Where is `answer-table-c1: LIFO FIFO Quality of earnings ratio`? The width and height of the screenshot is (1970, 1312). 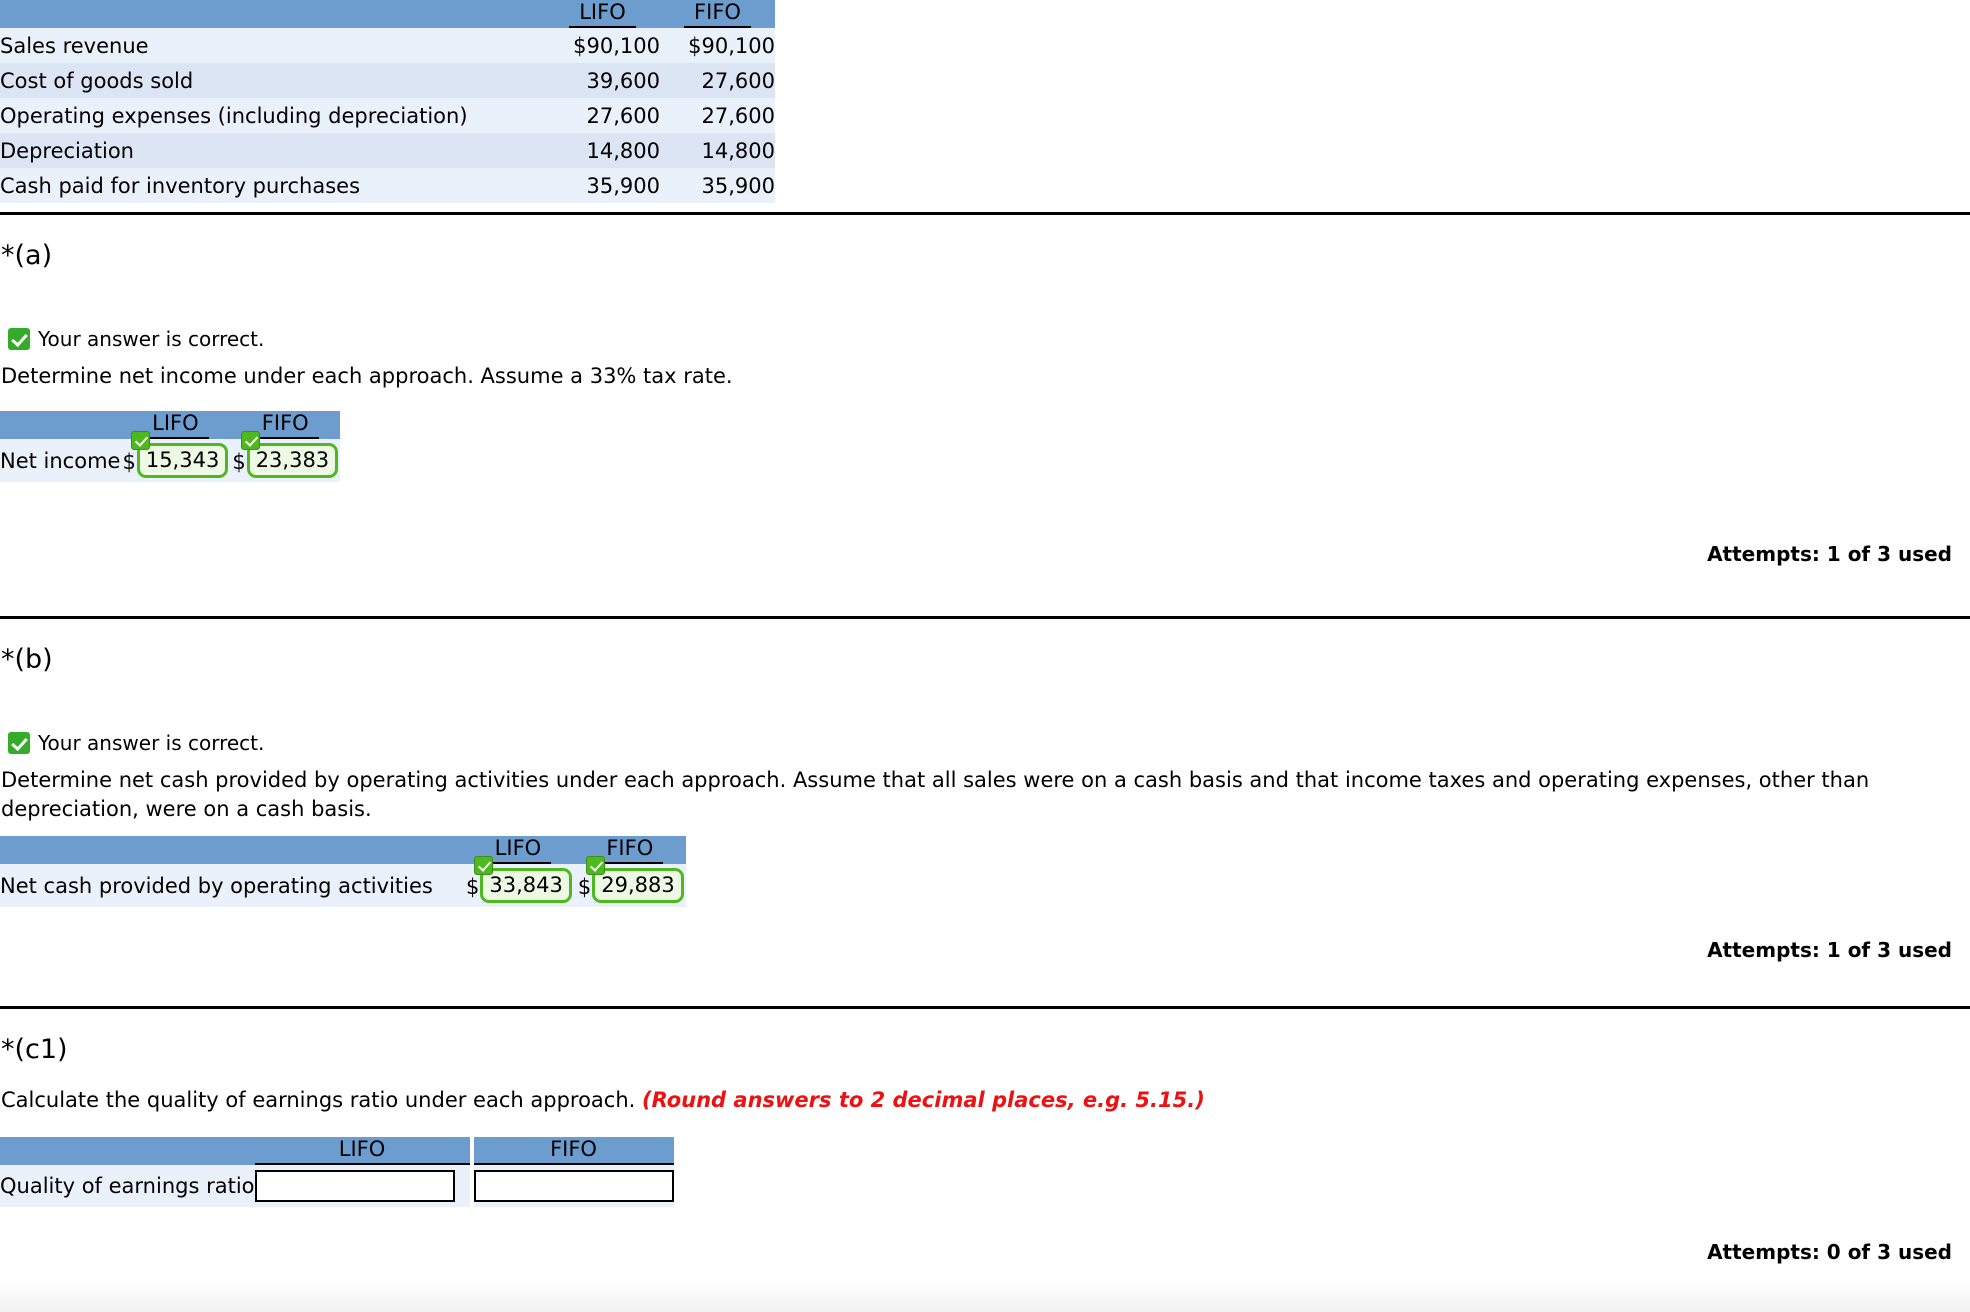 answer-table-c1: LIFO FIFO Quality of earnings ratio is located at coordinates (337, 1172).